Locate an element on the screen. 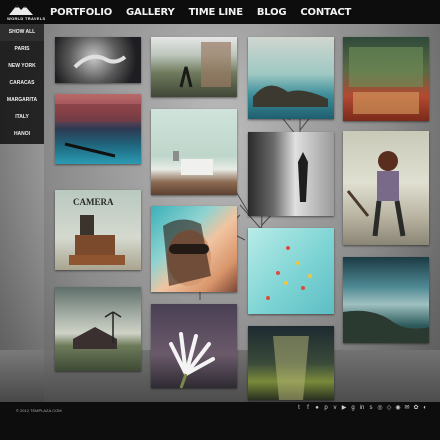 This screenshot has height=440, width=440. nav-contact: CONTACT is located at coordinates (325, 12).